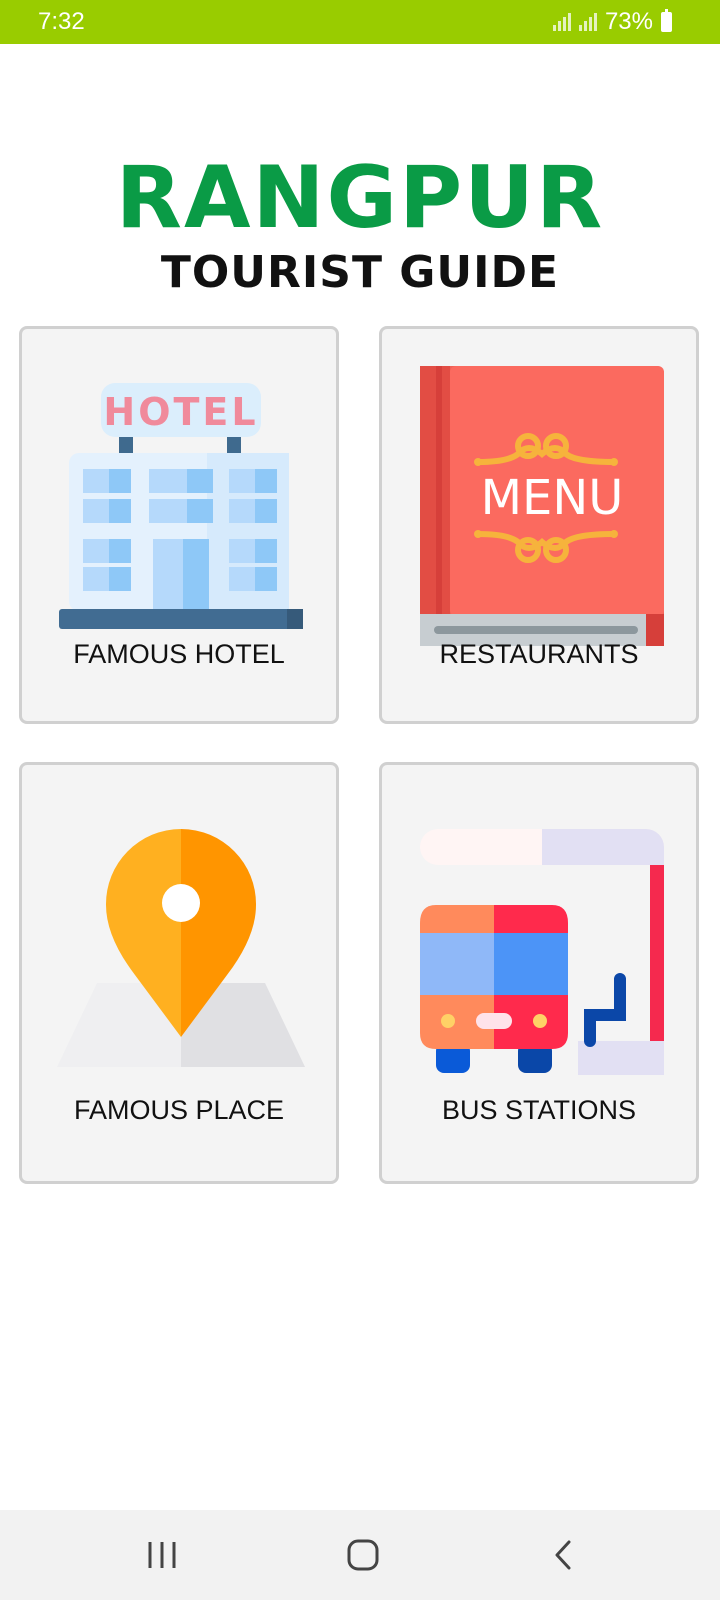 The width and height of the screenshot is (720, 1605). I want to click on card-label: BUS STATIONS, so click(539, 1110).